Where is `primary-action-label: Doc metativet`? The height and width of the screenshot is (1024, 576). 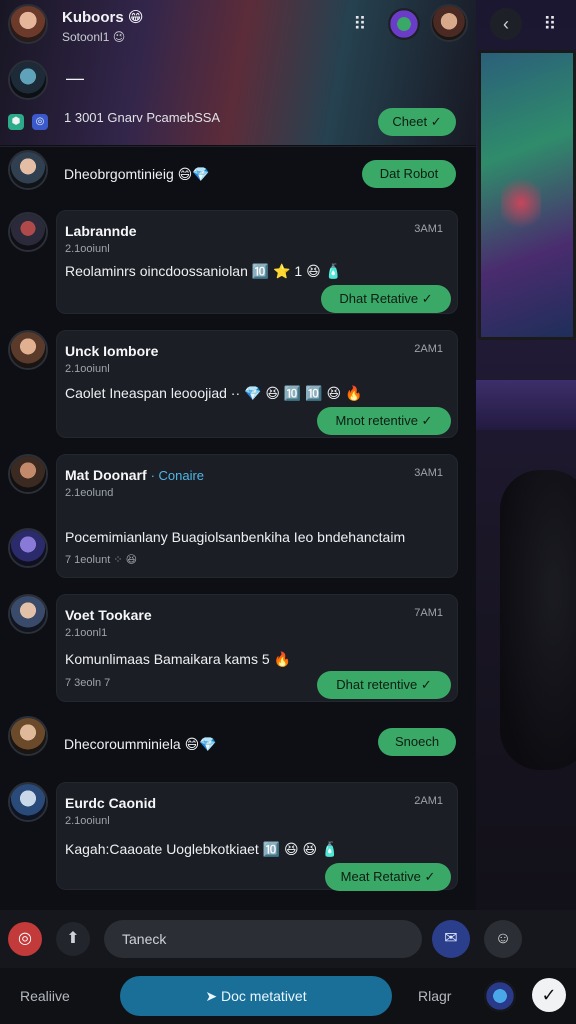 primary-action-label: Doc metativet is located at coordinates (264, 996).